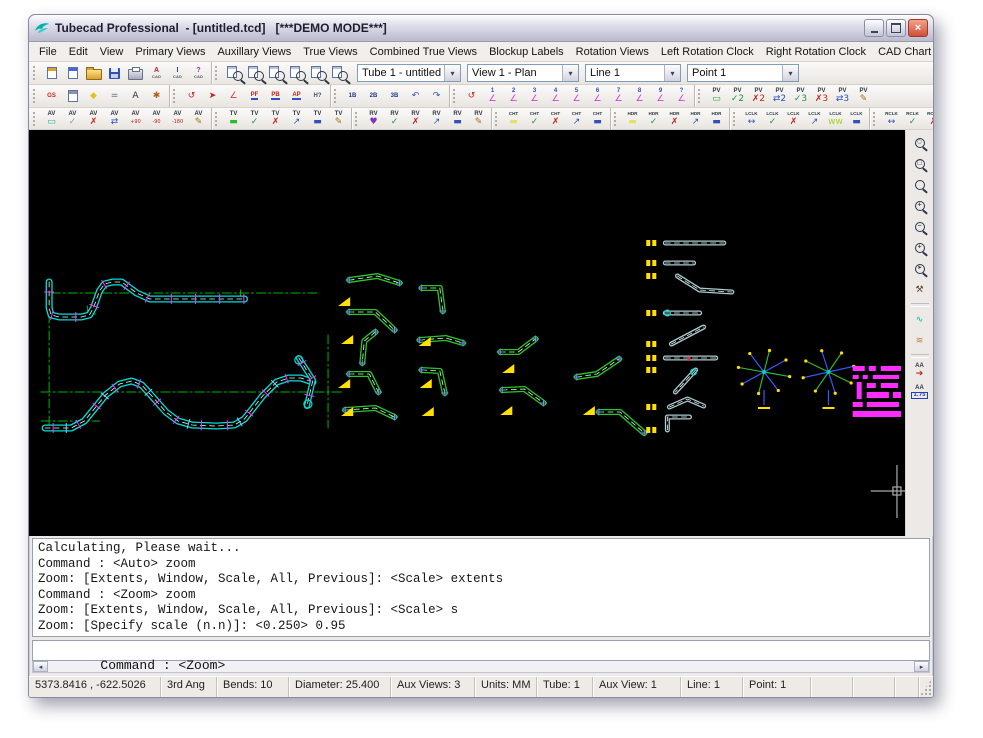  I want to click on hdr-bar-icon: HDR ▬, so click(716, 118).